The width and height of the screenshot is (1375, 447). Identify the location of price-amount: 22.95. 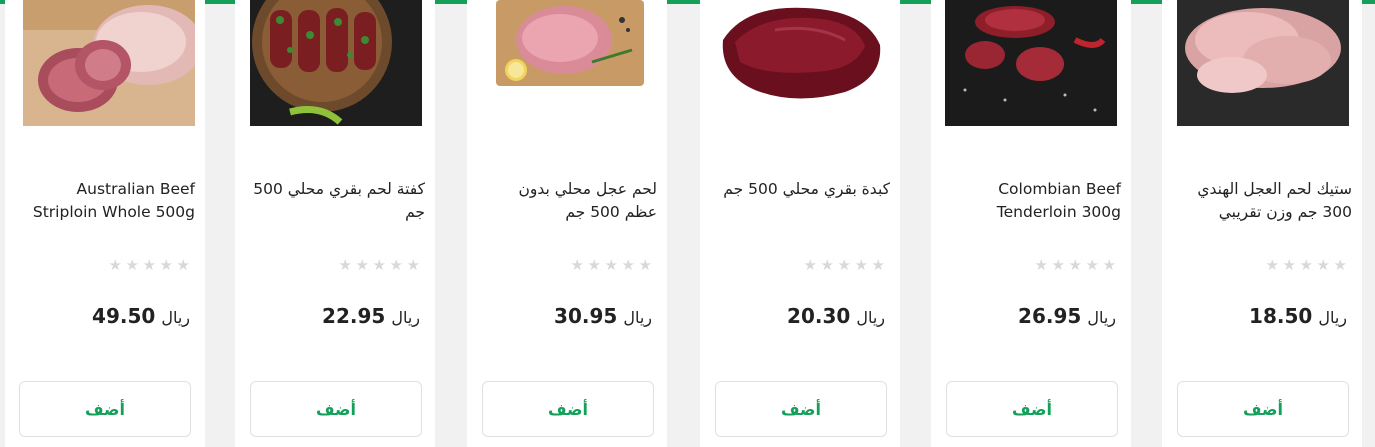
(354, 316).